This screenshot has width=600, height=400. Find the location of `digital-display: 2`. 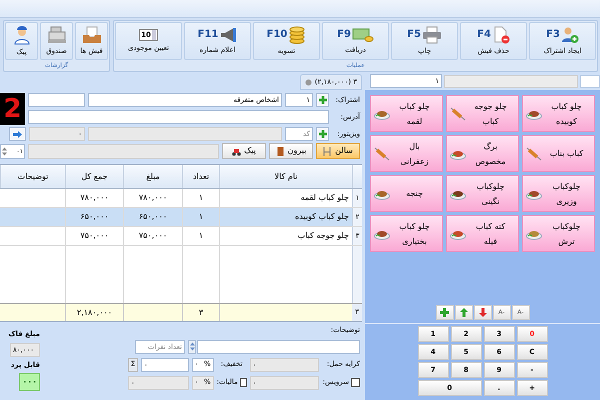

digital-display: 2 is located at coordinates (12, 109).